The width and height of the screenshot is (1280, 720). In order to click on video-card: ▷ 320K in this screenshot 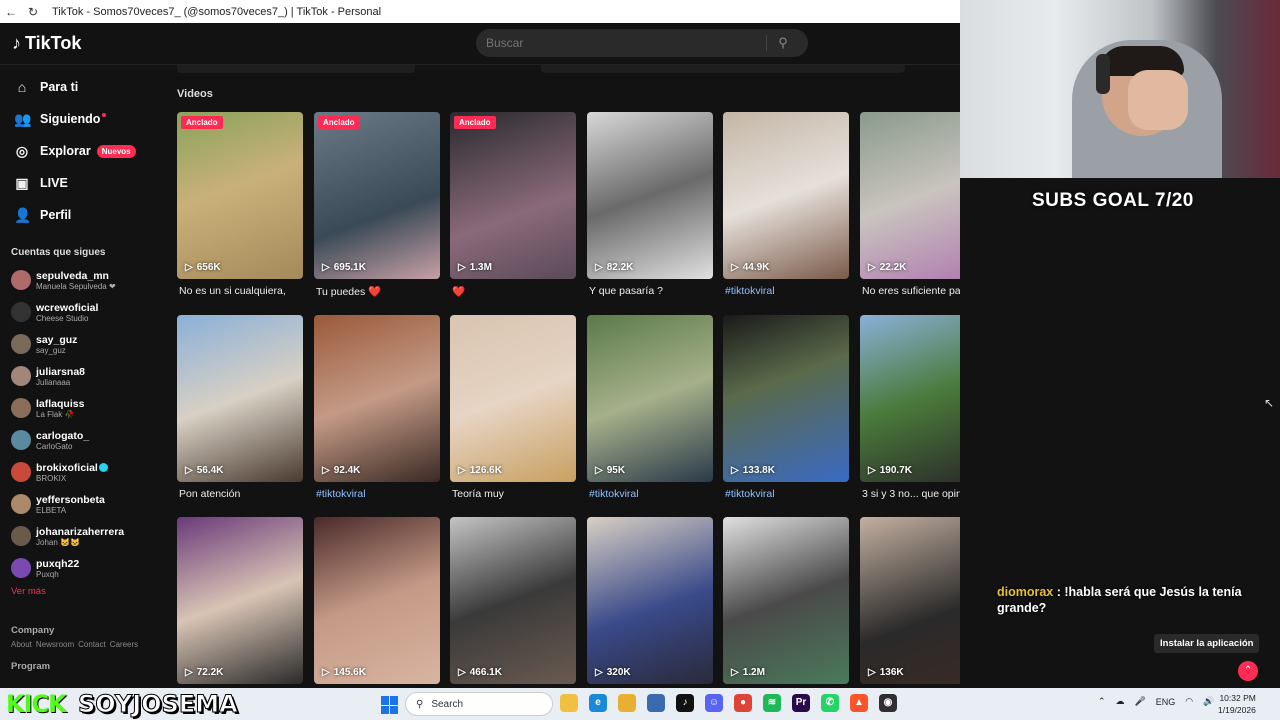, I will do `click(650, 600)`.